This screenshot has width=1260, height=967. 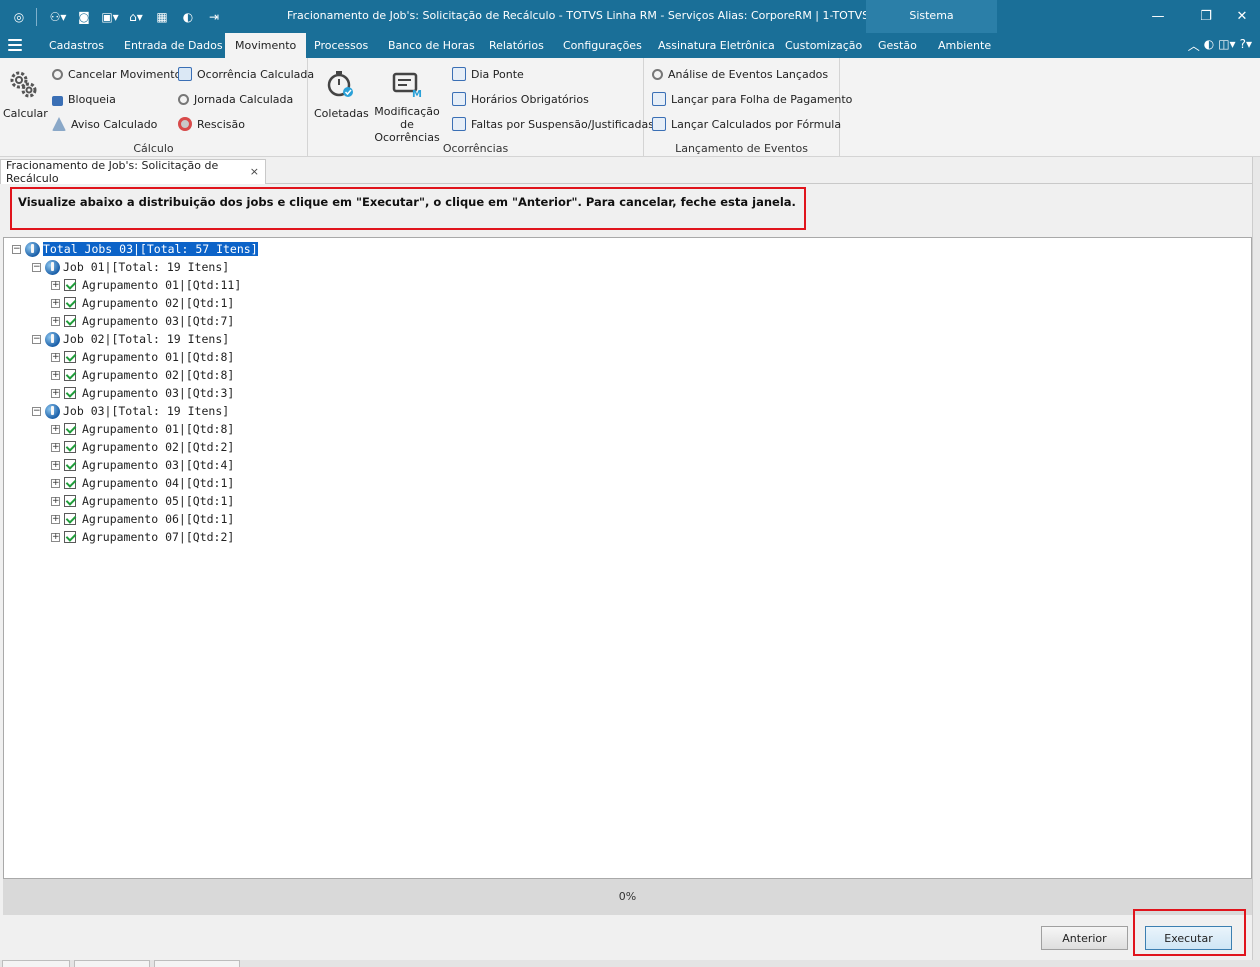 I want to click on rescisao-button: Rescisão, so click(x=211, y=124).